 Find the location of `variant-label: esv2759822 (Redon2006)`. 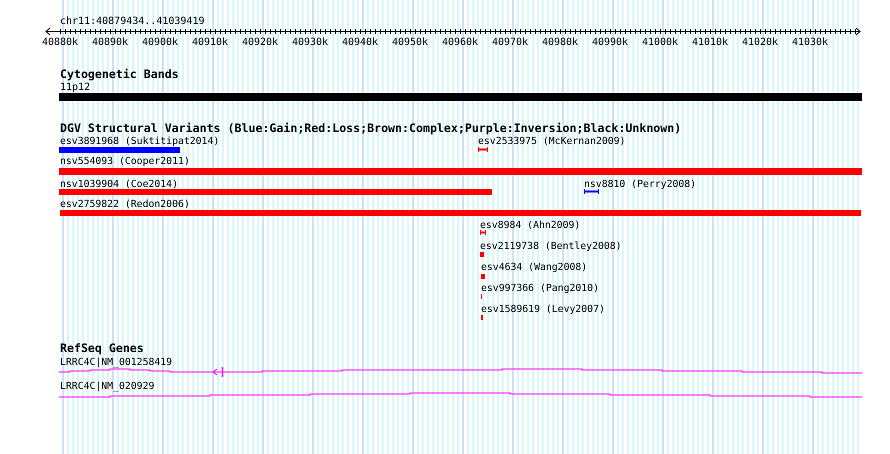

variant-label: esv2759822 (Redon2006) is located at coordinates (125, 204).